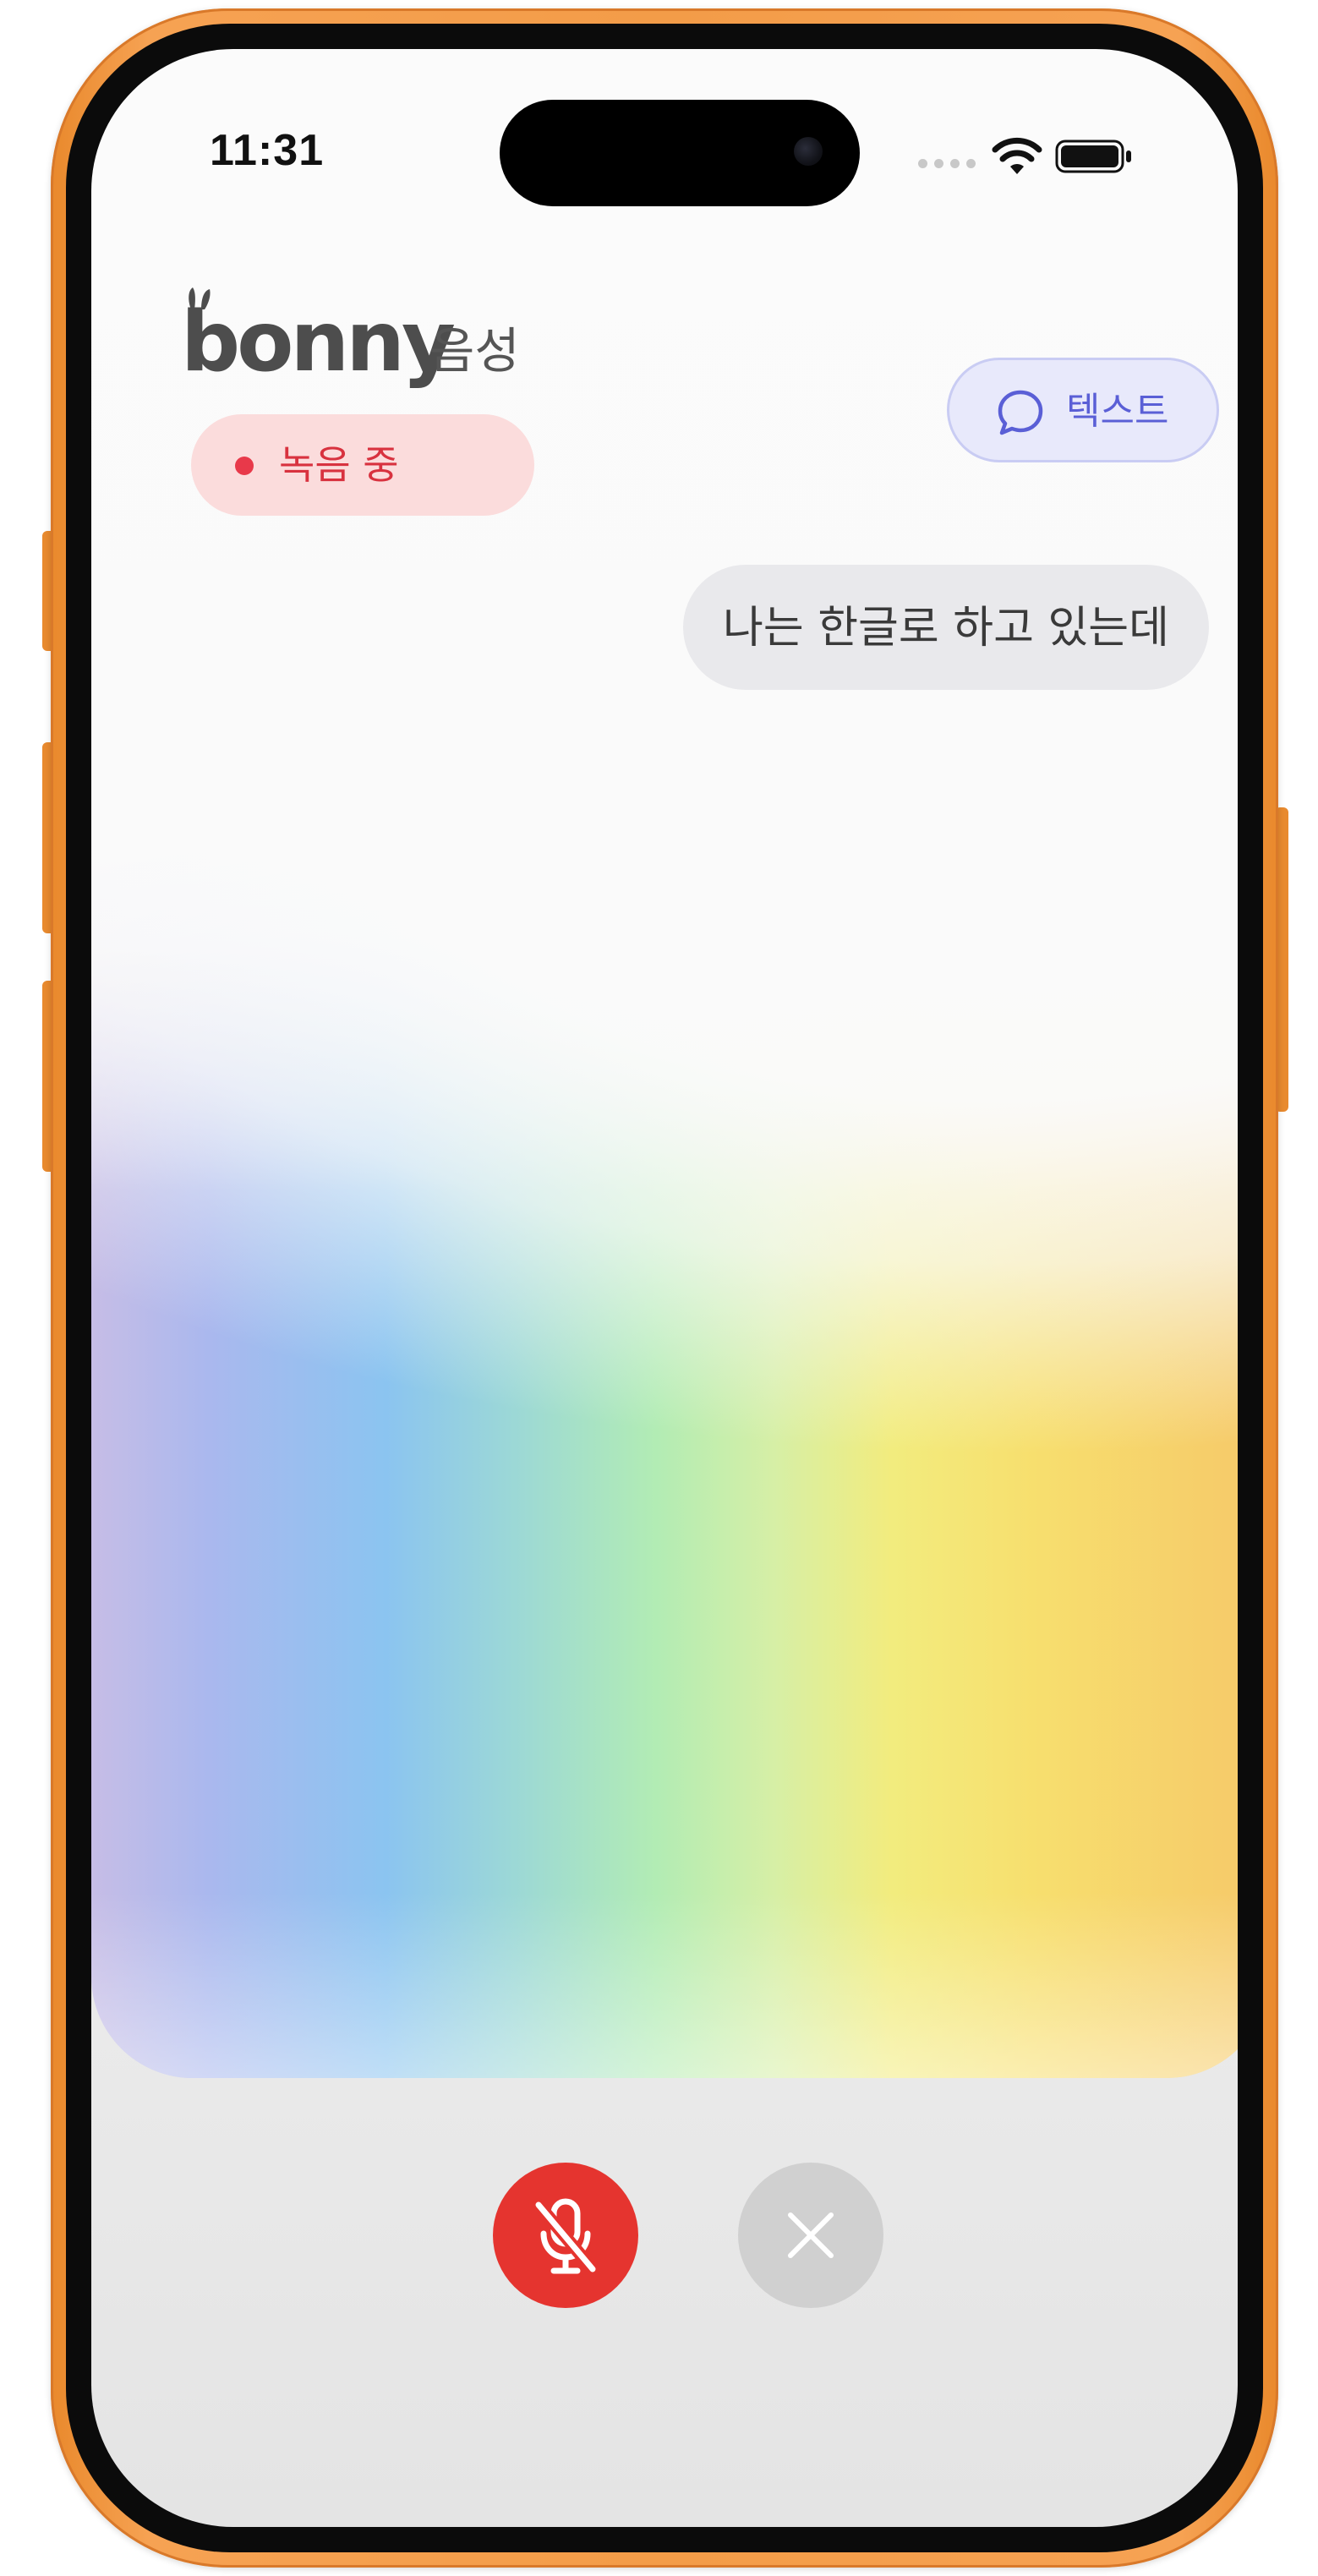 The image size is (1318, 2576). Describe the element at coordinates (1020, 412) in the screenshot. I see `chat-bubble-icon` at that location.